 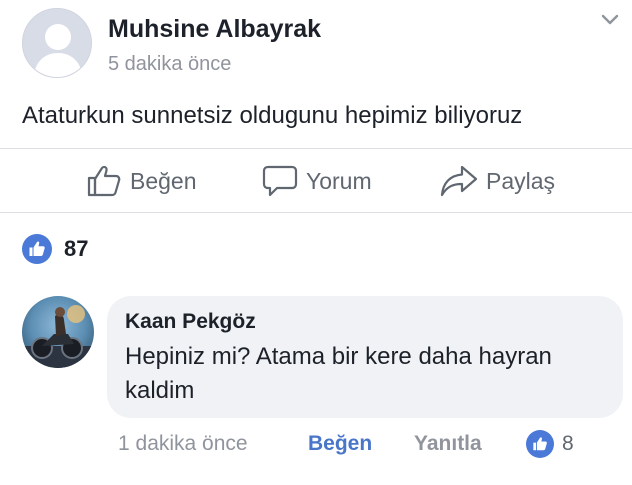 What do you see at coordinates (339, 180) in the screenshot?
I see `comment-button-label: Yorum` at bounding box center [339, 180].